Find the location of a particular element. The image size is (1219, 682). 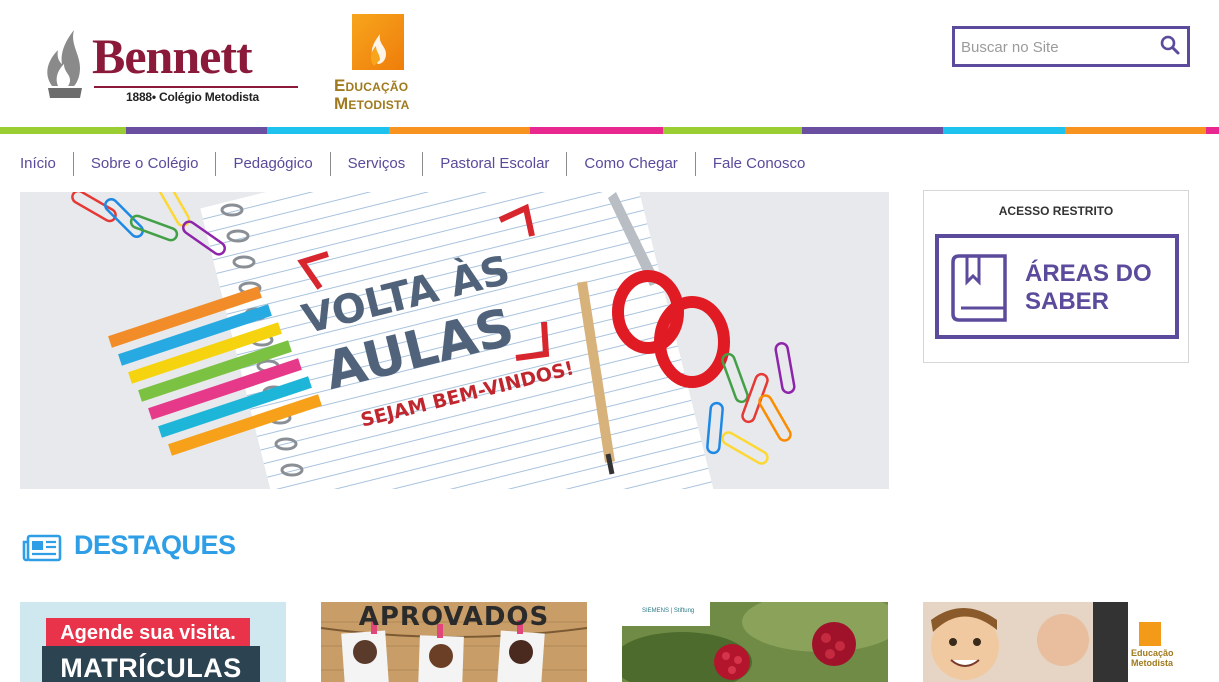

areas-do-saber-label: ÁREAS DO SABER is located at coordinates (1088, 287).